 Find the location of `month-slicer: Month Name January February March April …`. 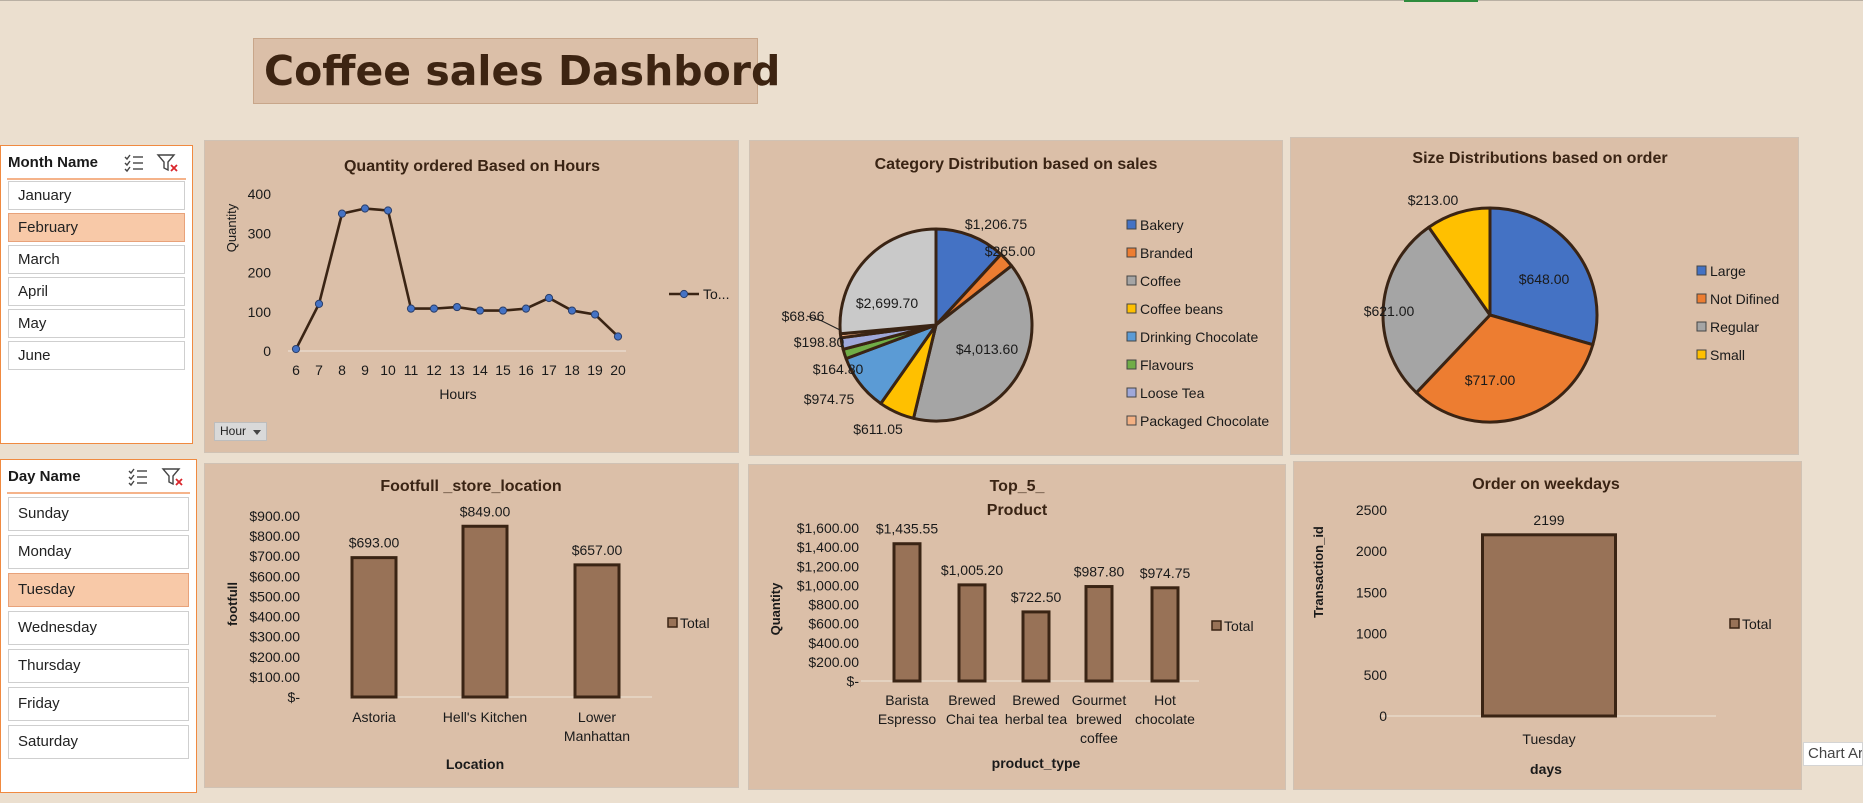

month-slicer: Month Name January February March April … is located at coordinates (96, 294).